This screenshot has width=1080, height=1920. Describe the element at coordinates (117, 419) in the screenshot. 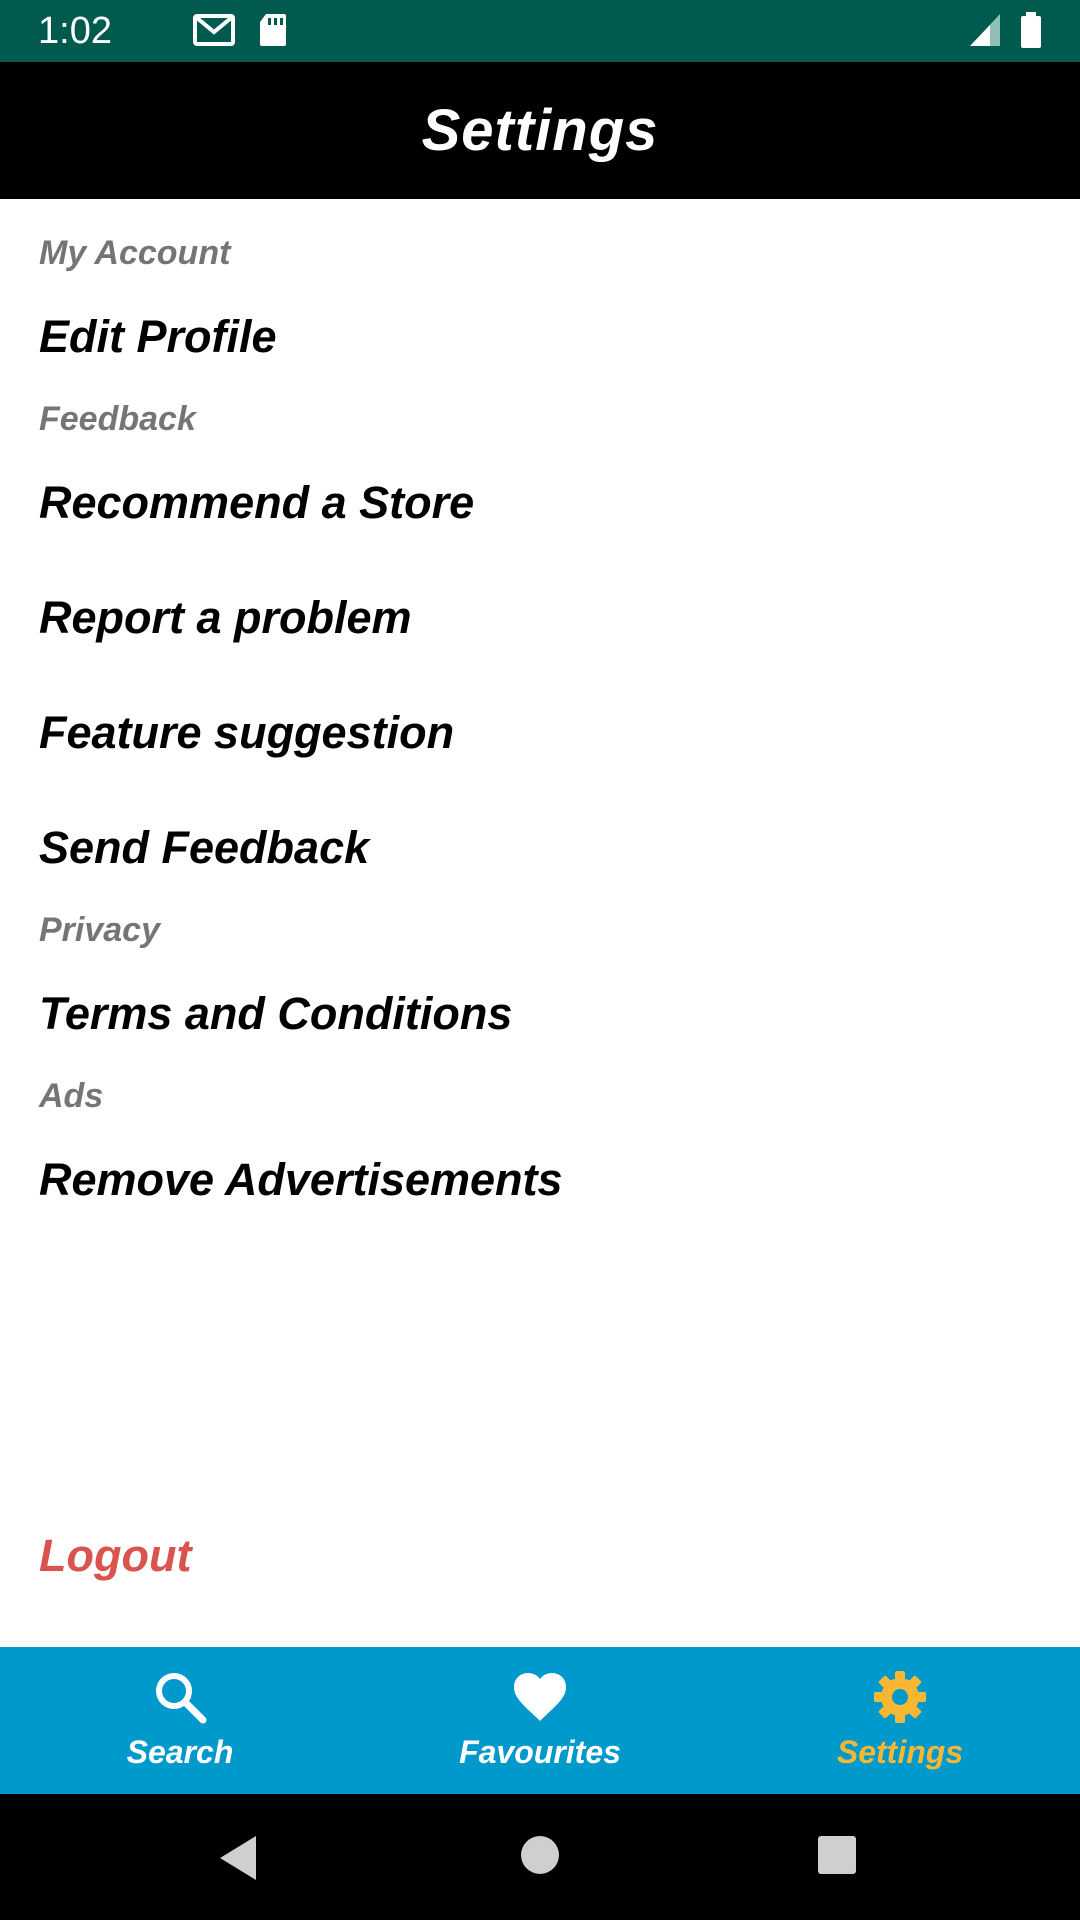

I see `section-header-feedback: Feedback` at that location.